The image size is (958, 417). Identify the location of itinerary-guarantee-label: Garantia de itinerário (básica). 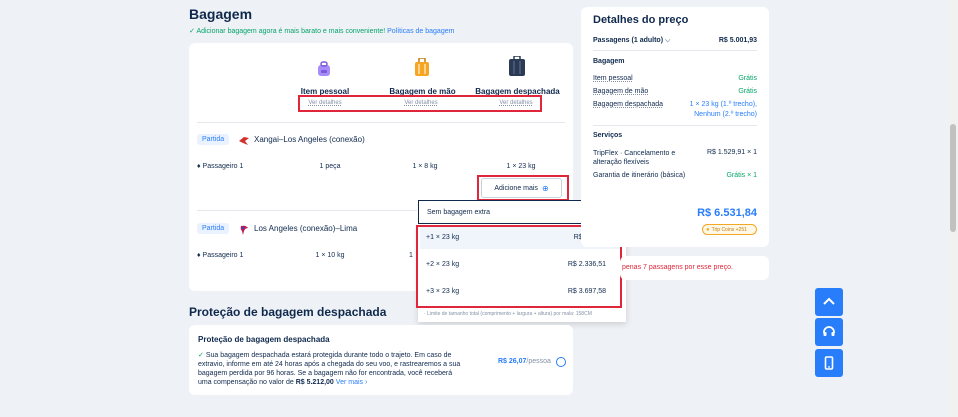
(639, 175).